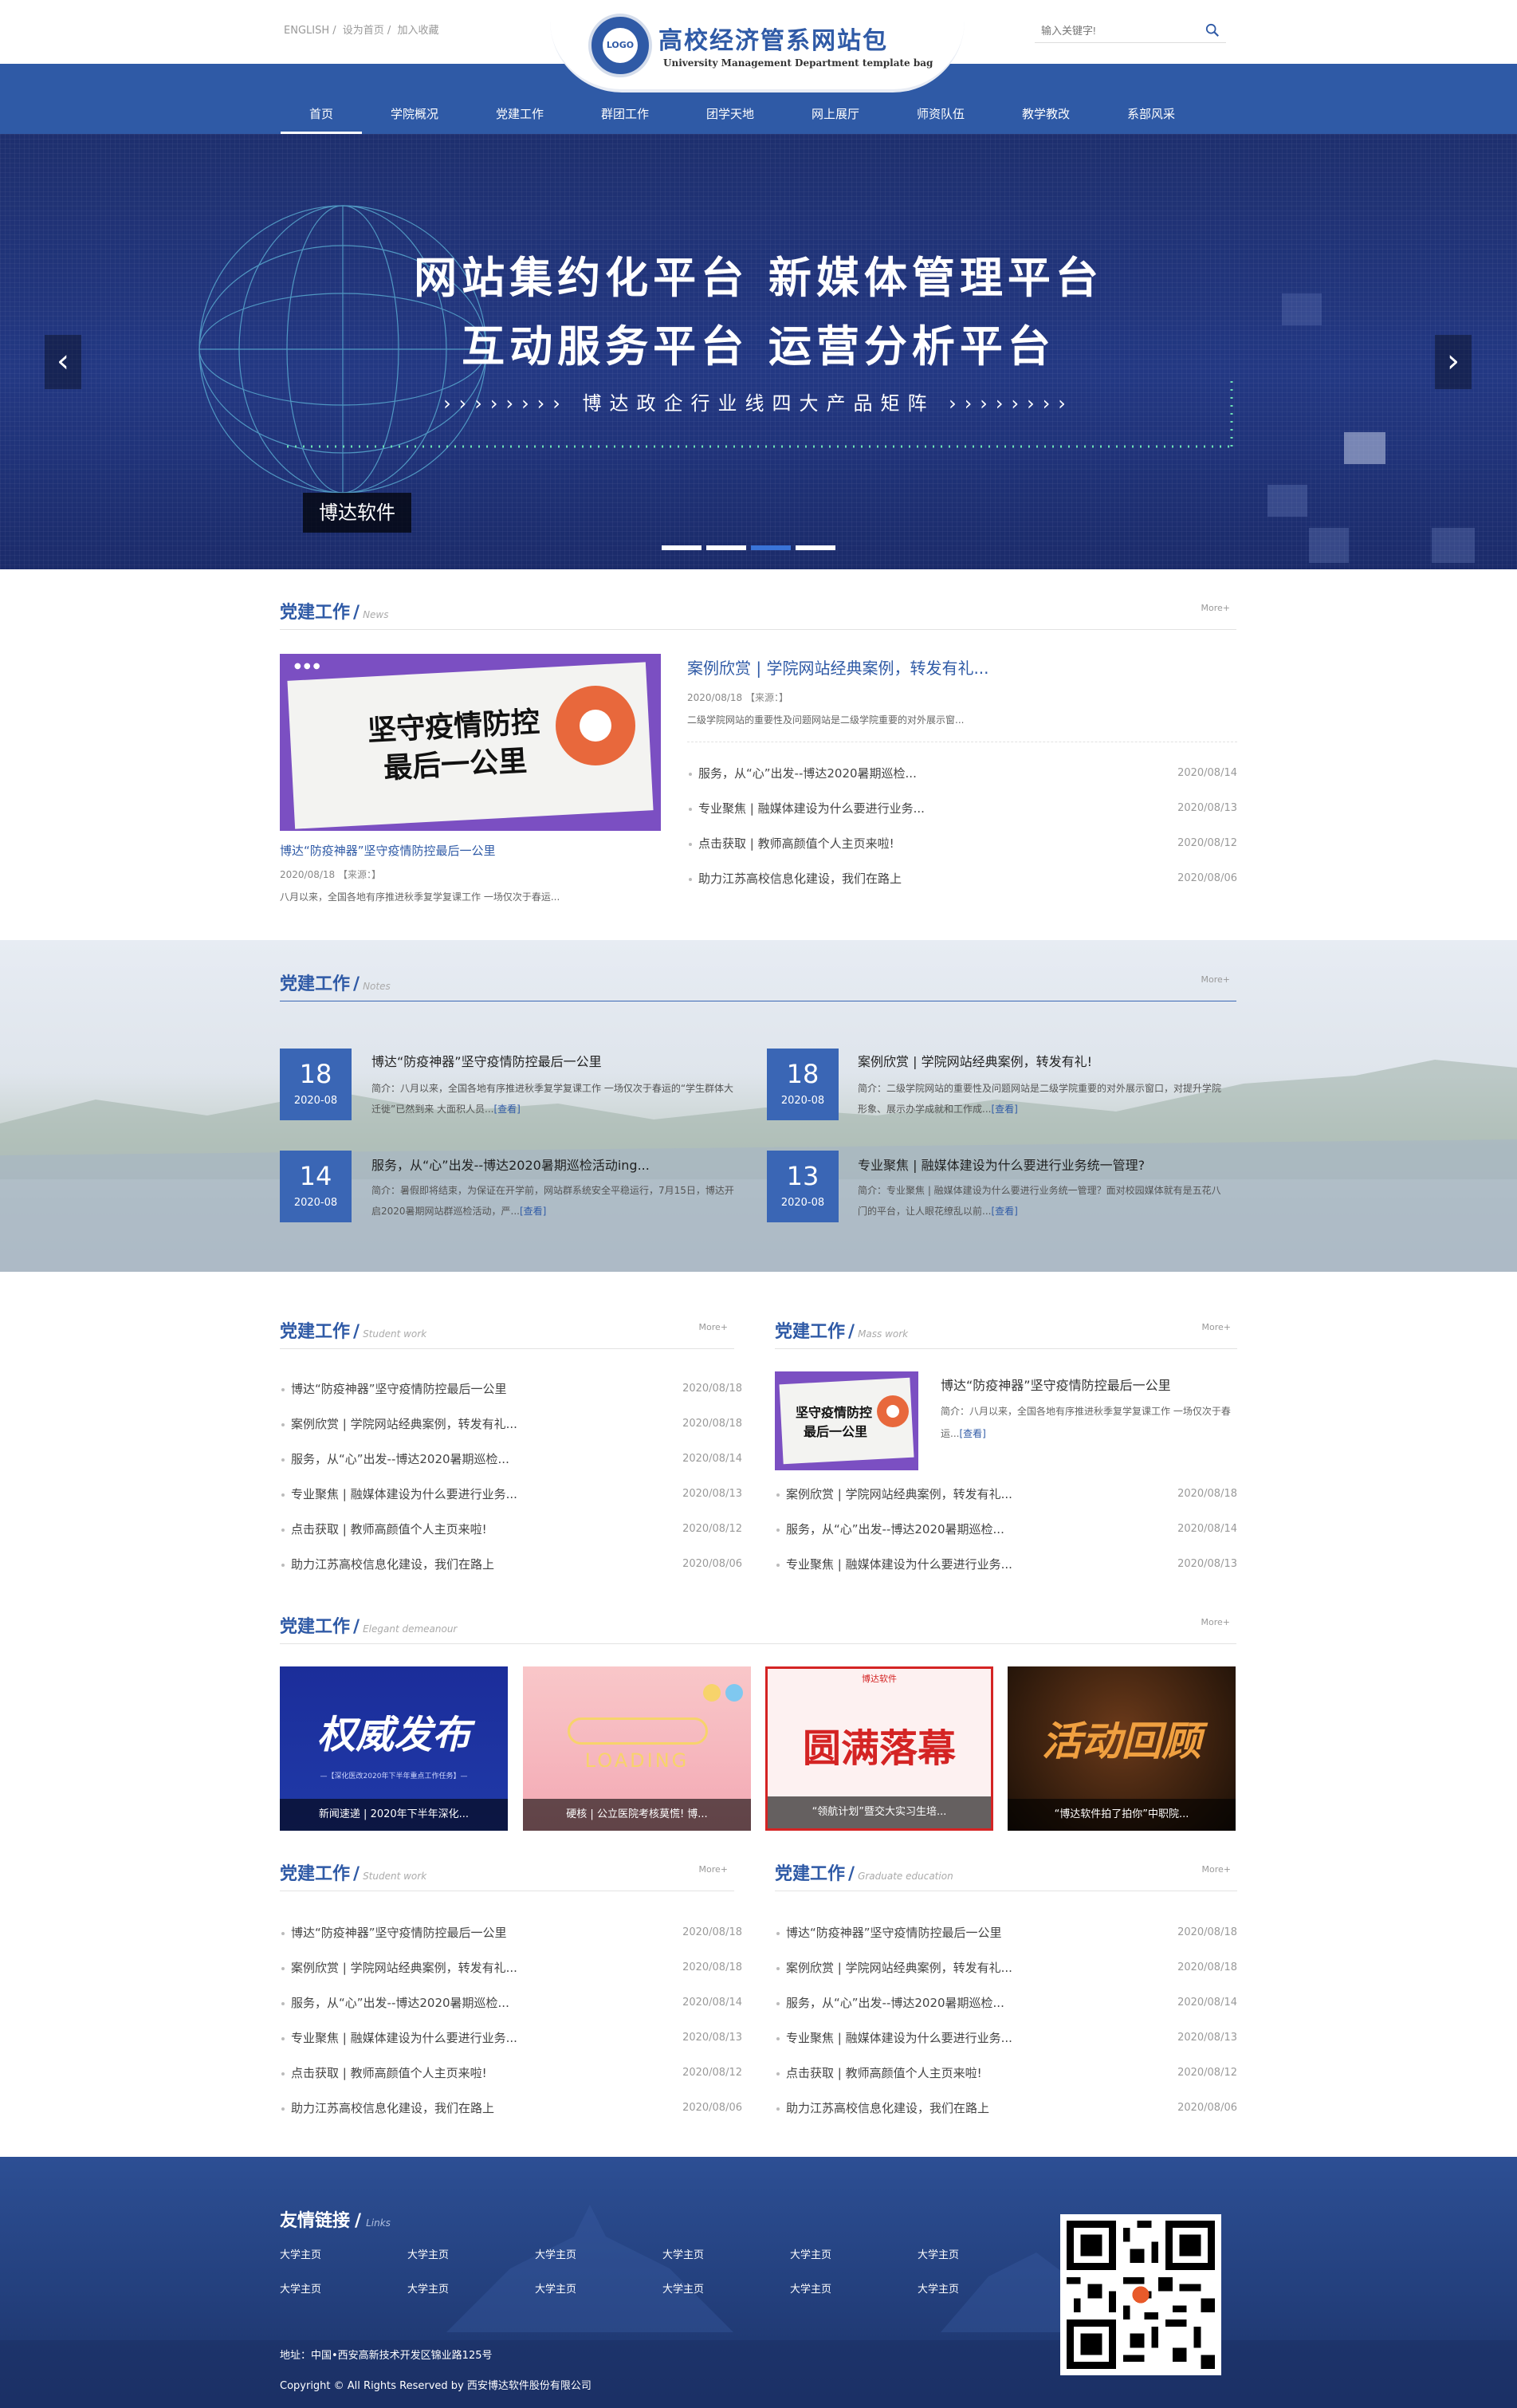  What do you see at coordinates (357, 513) in the screenshot?
I see `banner-caption: 博达软件` at bounding box center [357, 513].